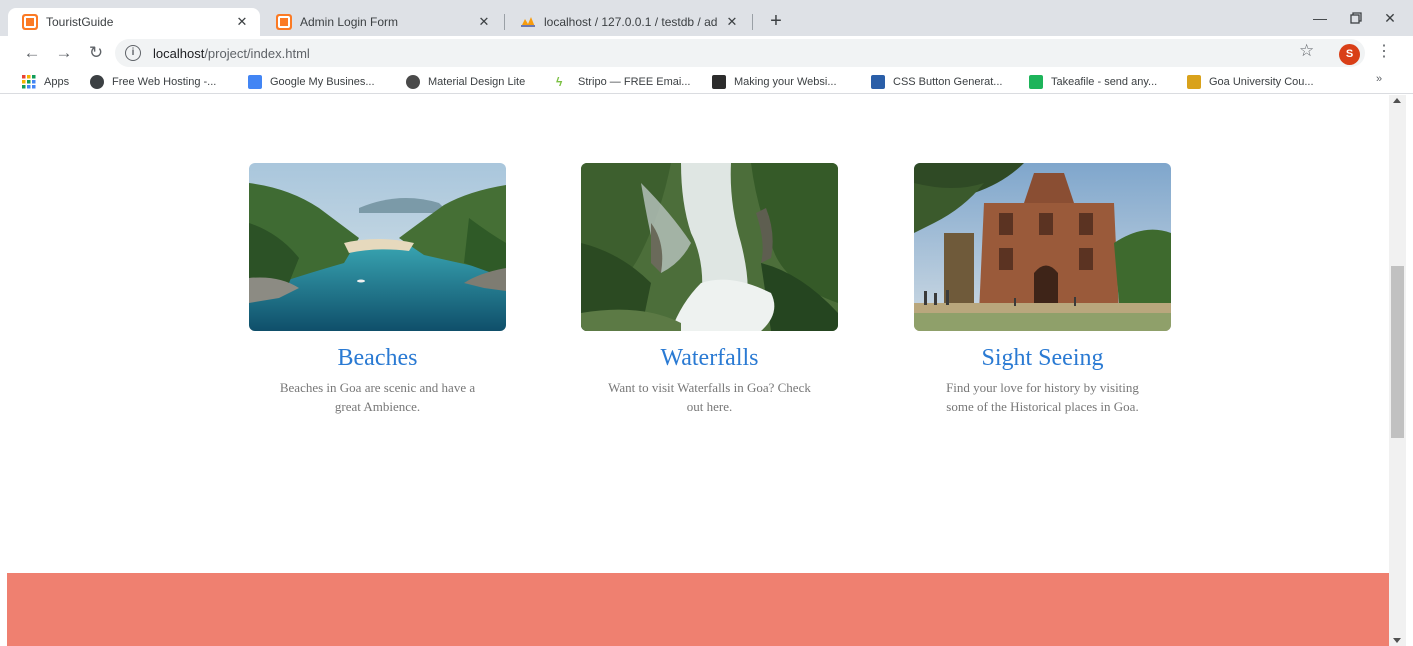 Image resolution: width=1413 pixels, height=646 pixels. Describe the element at coordinates (349, 22) in the screenshot. I see `tab-title: Admin Login Form` at that location.